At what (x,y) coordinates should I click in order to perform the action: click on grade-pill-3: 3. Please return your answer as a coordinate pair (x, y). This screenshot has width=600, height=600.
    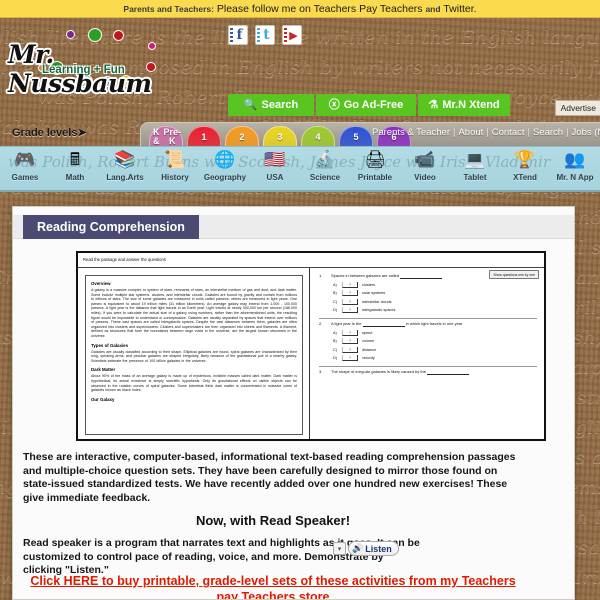
    Looking at the image, I should click on (280, 136).